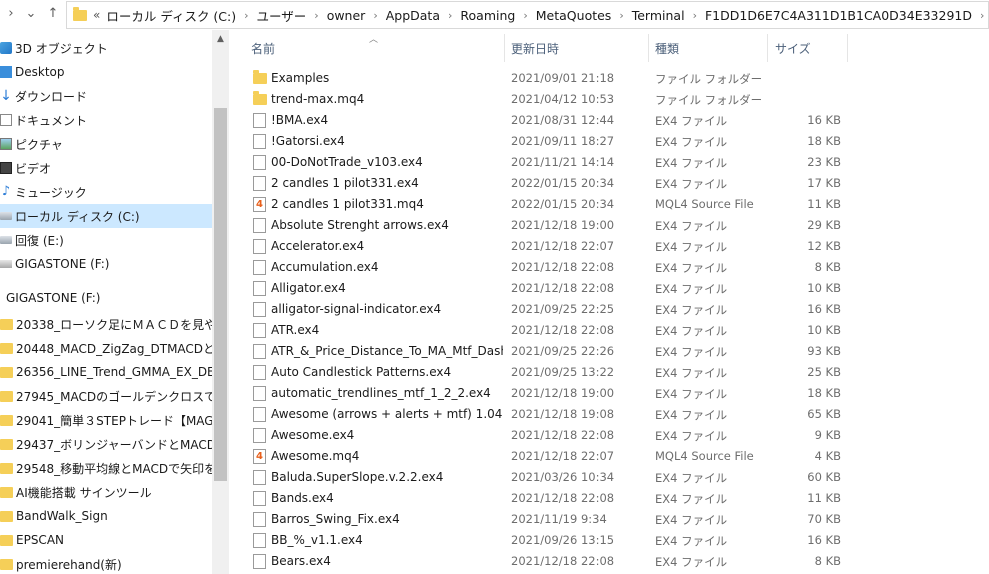 The width and height of the screenshot is (989, 574). What do you see at coordinates (563, 120) in the screenshot?
I see `file-date: 2021/08/31 12:44` at bounding box center [563, 120].